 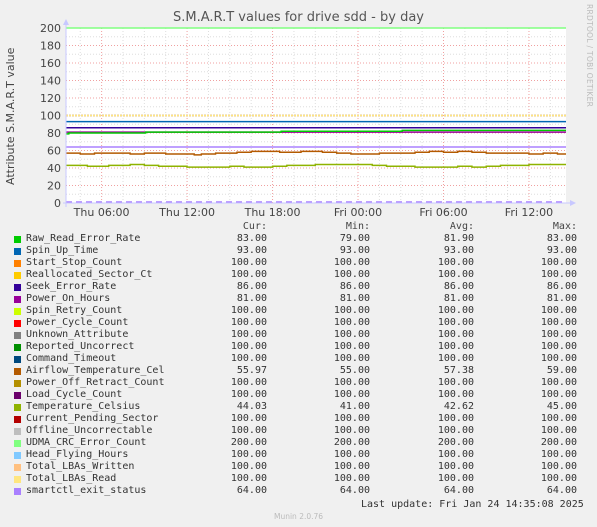 I want to click on y-tick-label: 200, so click(x=50, y=28).